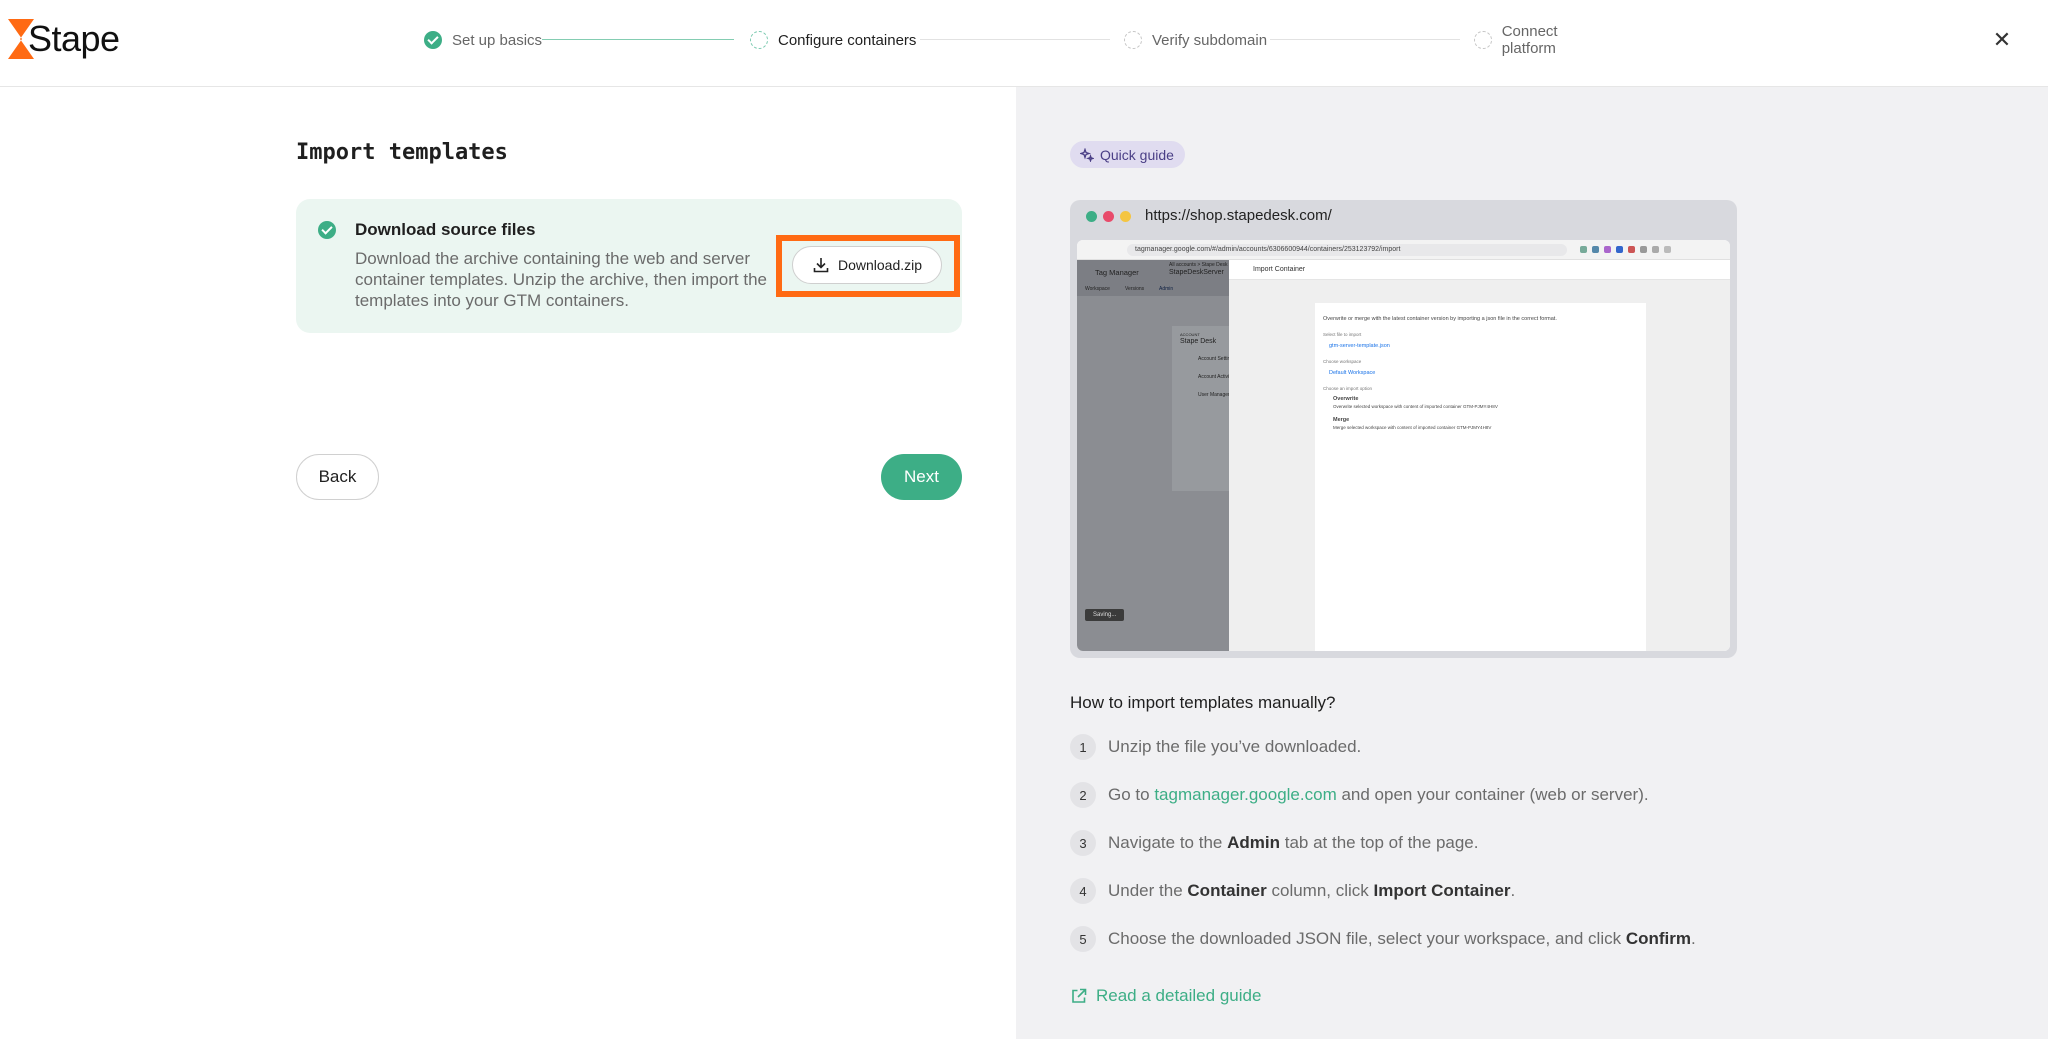  What do you see at coordinates (1320, 890) in the screenshot?
I see `step-text: column, click` at bounding box center [1320, 890].